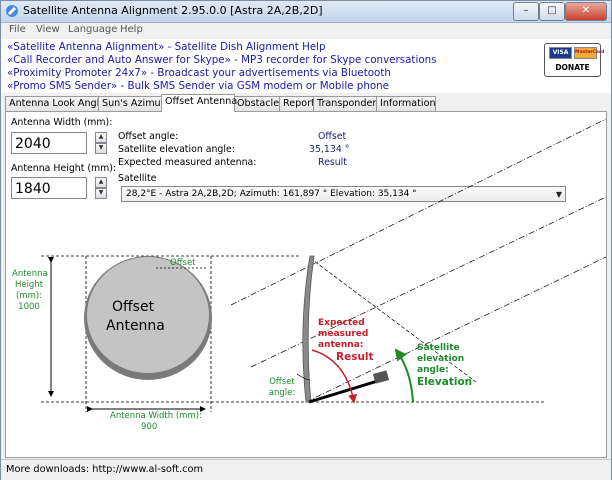 The image size is (612, 480). What do you see at coordinates (306, 30) in the screenshot?
I see `menu-bar: File View Language Help` at bounding box center [306, 30].